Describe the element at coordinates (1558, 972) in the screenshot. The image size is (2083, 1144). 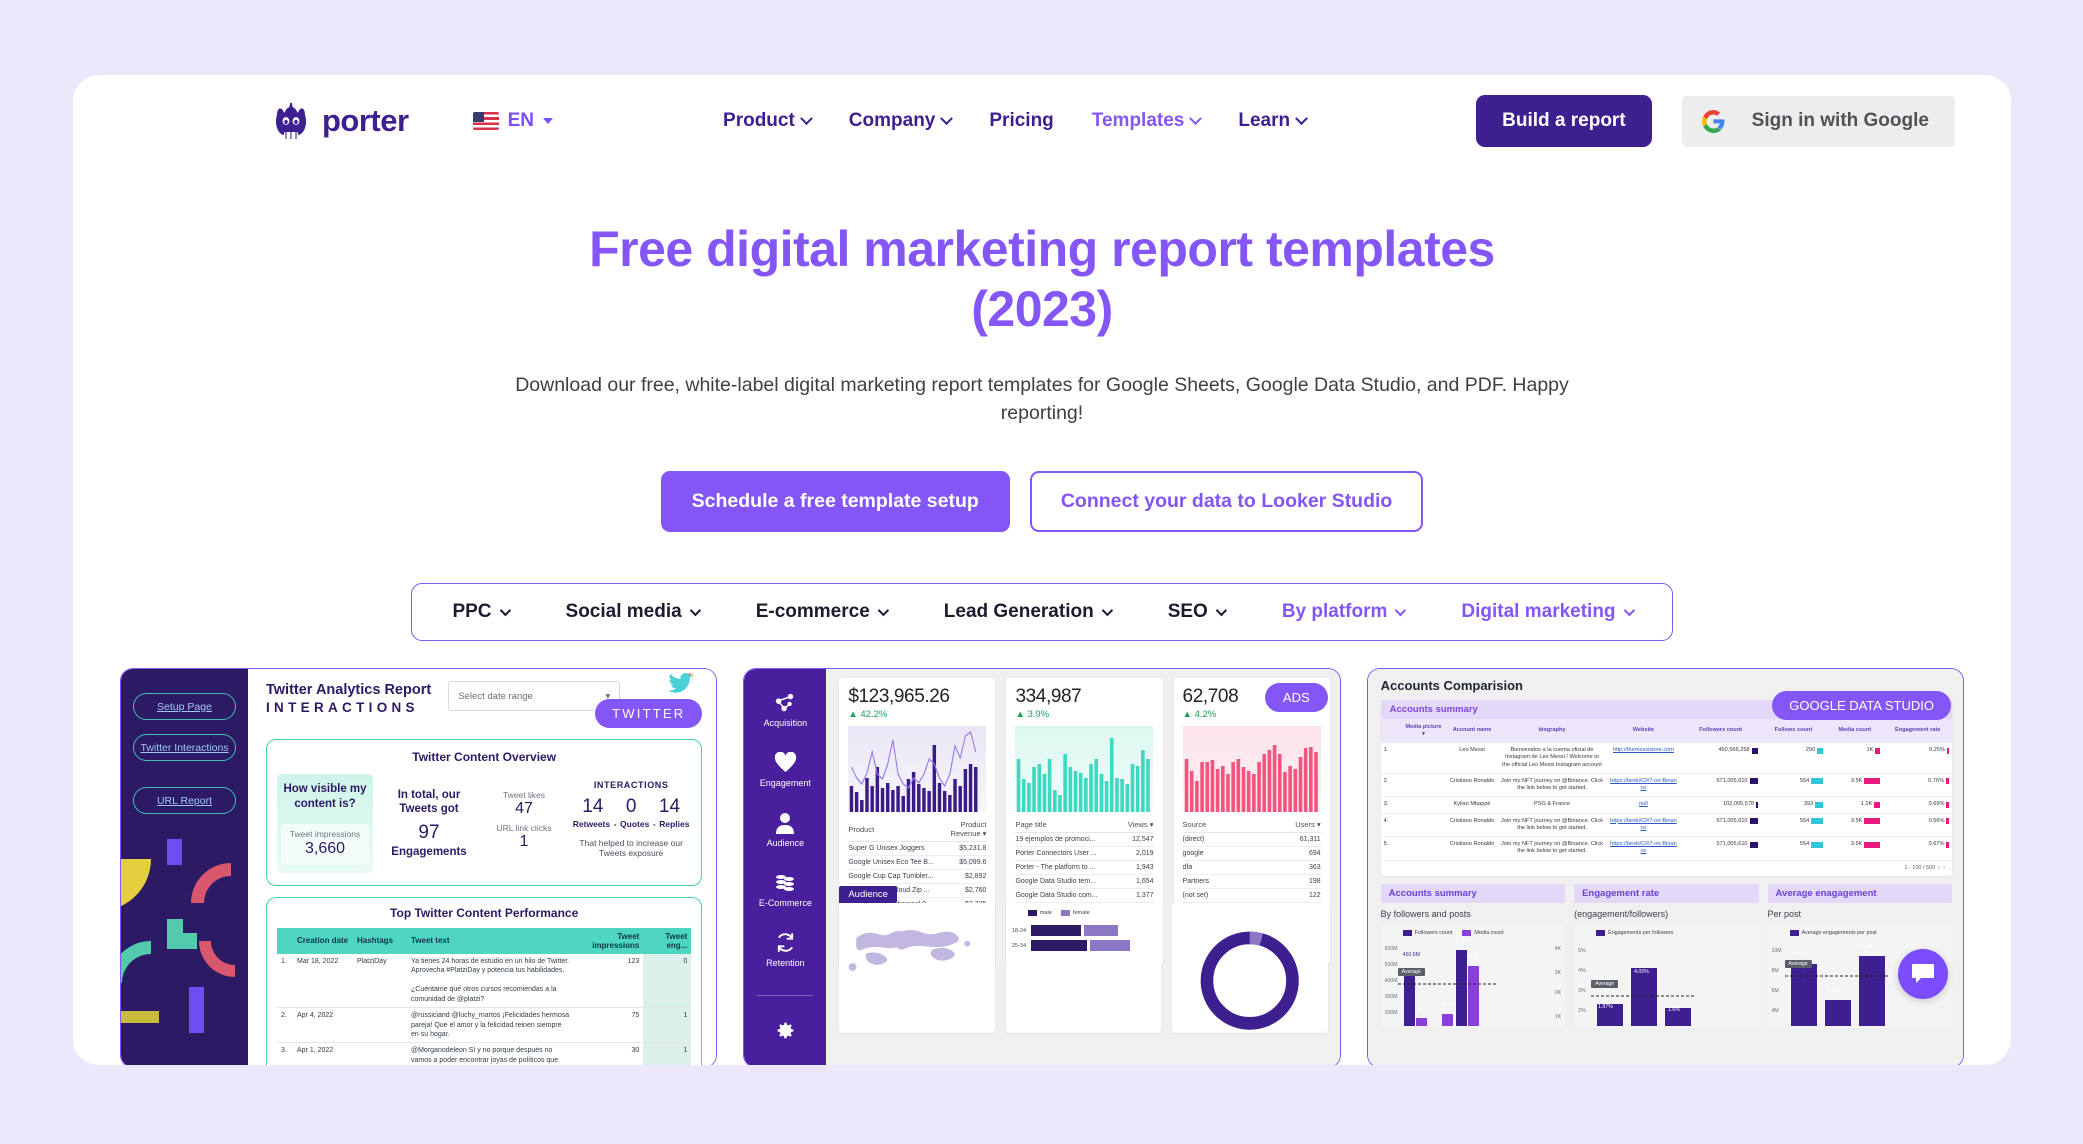
I see `y2-tick: 3K` at that location.